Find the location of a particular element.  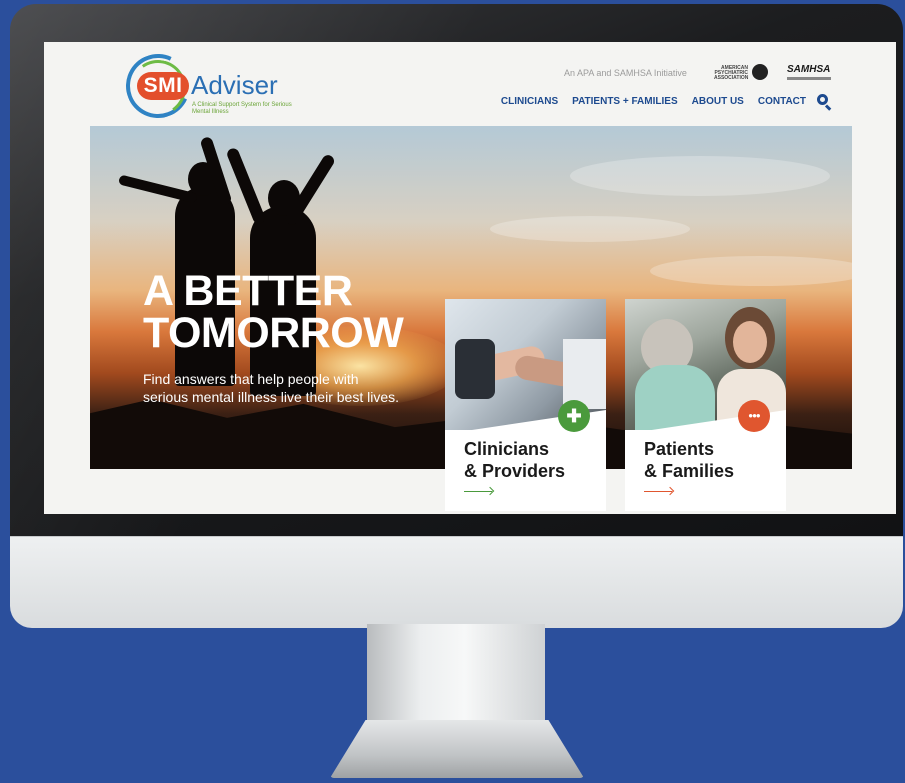

card-patients-families: ●●● Patients & Families is located at coordinates (705, 405).